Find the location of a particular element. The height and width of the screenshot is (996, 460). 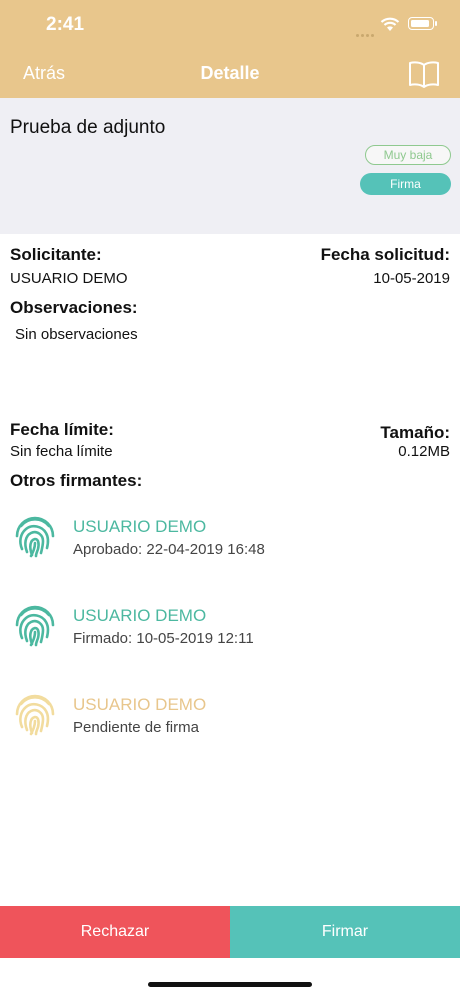

other-signers-label: Otros firmantes: is located at coordinates (76, 480).